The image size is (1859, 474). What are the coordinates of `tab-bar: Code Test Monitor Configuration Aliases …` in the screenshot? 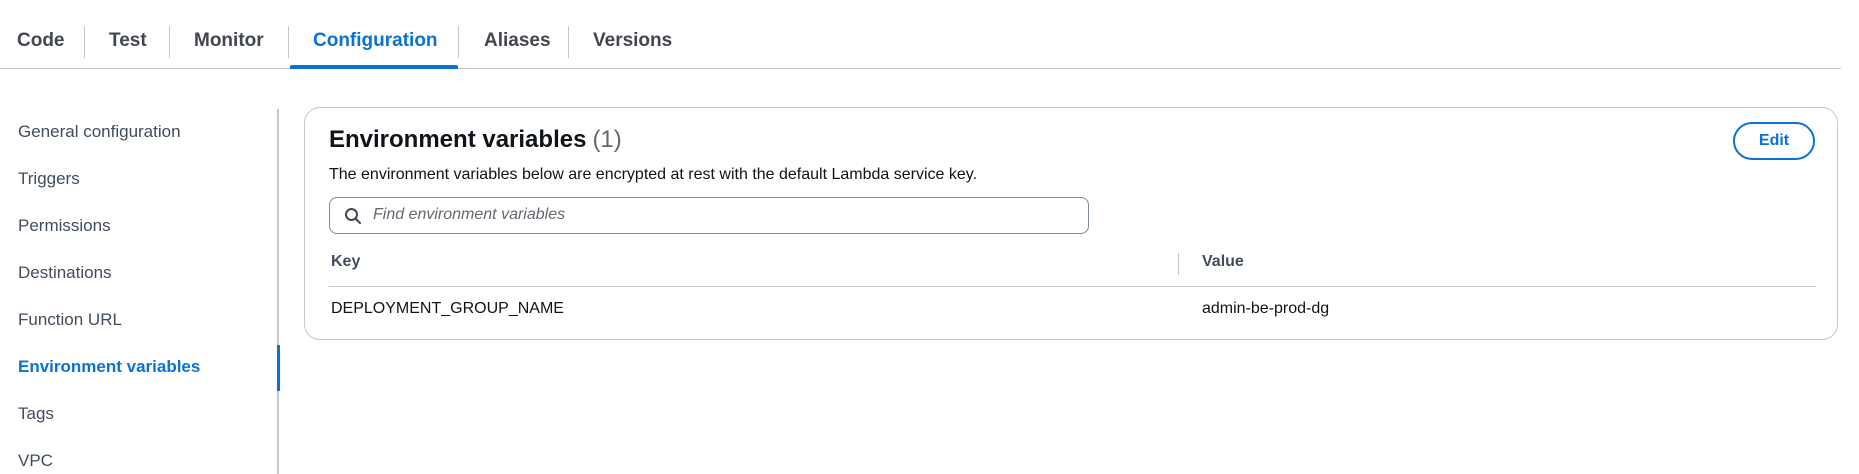 It's located at (920, 34).